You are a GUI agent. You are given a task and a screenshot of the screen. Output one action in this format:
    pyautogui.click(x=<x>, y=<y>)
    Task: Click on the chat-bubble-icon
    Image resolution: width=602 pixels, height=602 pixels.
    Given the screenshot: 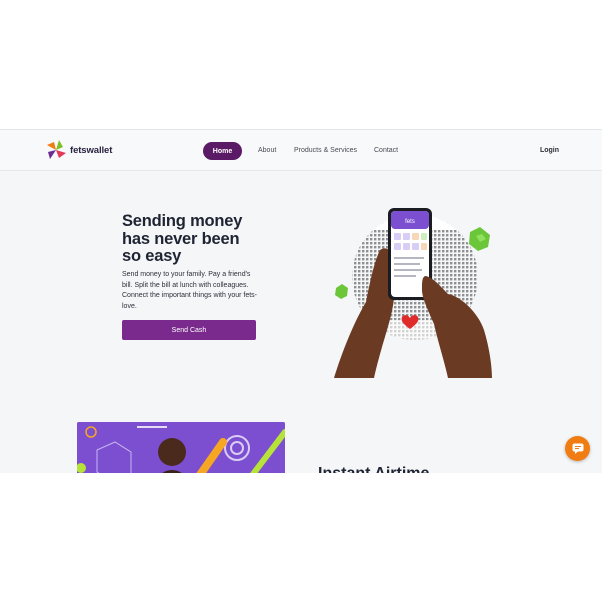 What is the action you would take?
    pyautogui.click(x=577, y=448)
    